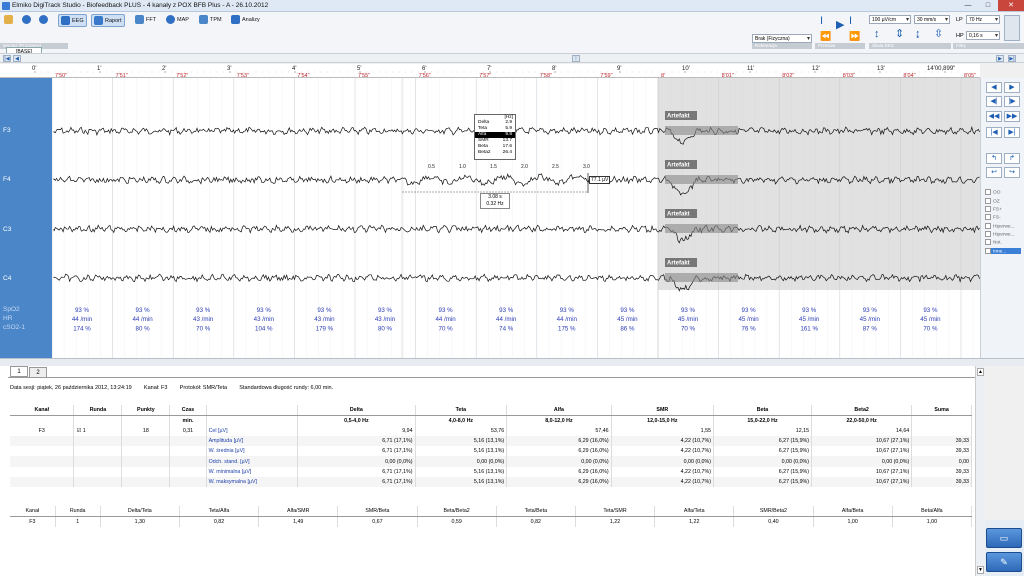 The height and width of the screenshot is (576, 1024). I want to click on panel-splitter, so click(512, 362).